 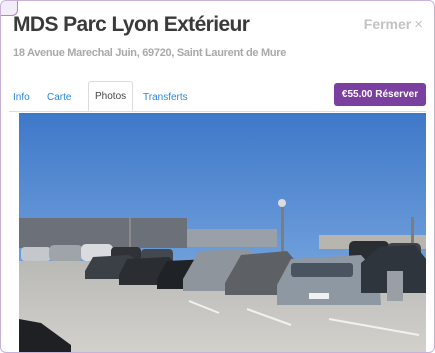 I want to click on reserve-button: €55.00 Réserver, so click(x=380, y=94).